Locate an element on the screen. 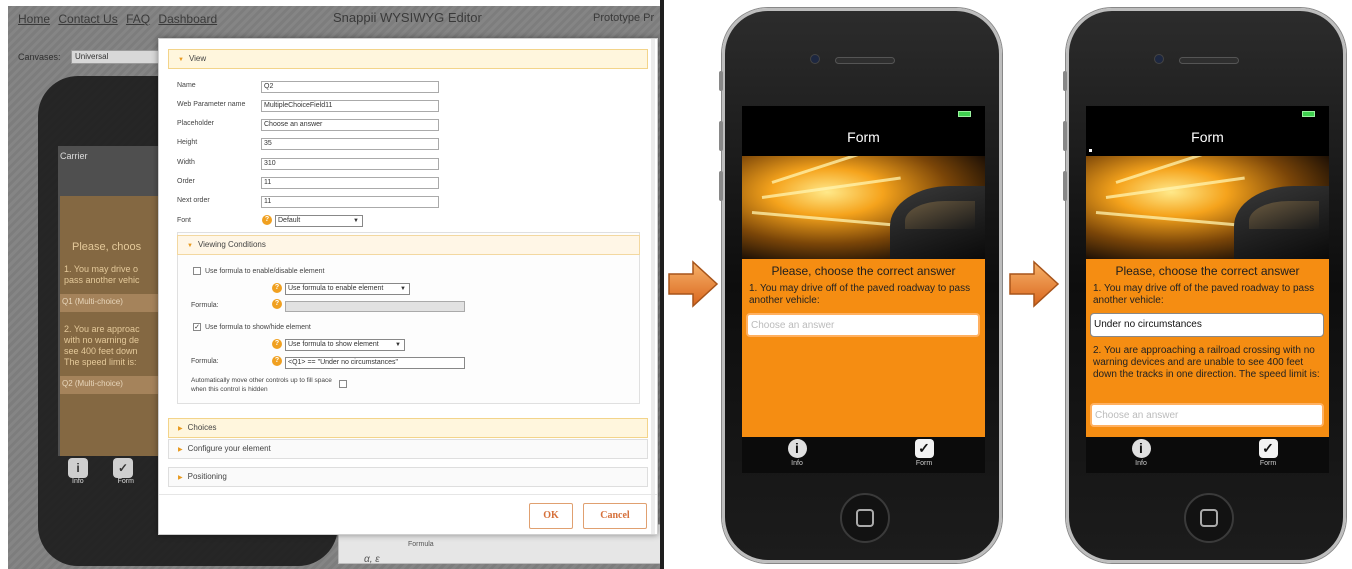 The height and width of the screenshot is (569, 1352). bg-tab-info-label: Info is located at coordinates (78, 481).